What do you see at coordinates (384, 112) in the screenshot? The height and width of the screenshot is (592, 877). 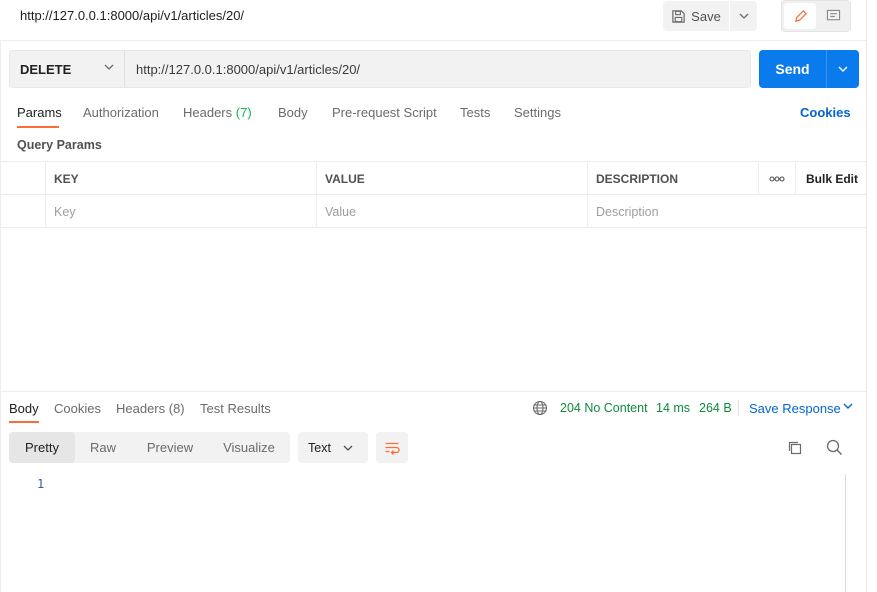 I see `tab-pre-request-script: Pre-request Script` at bounding box center [384, 112].